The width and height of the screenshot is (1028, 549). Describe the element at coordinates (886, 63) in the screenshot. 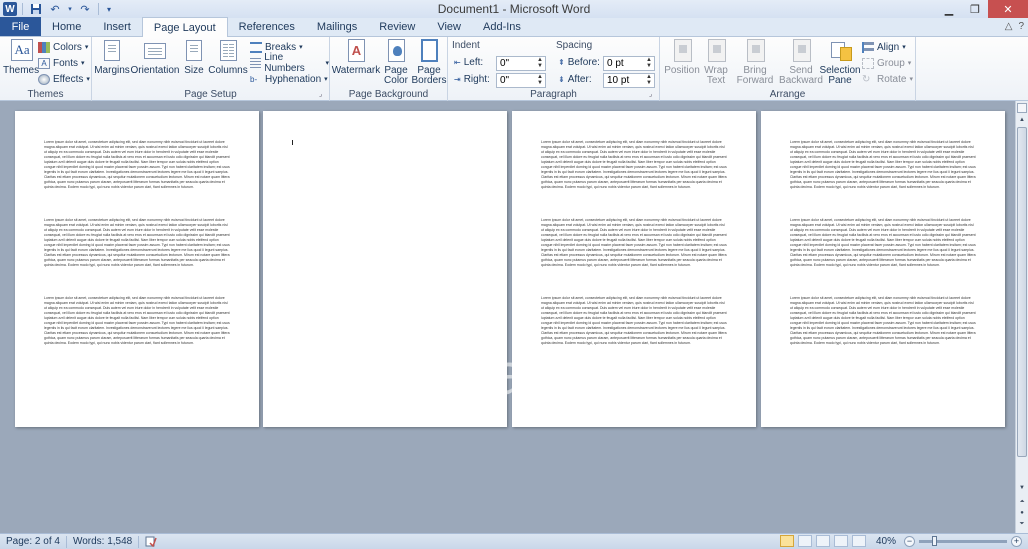

I see `group-button: Group ▾` at that location.